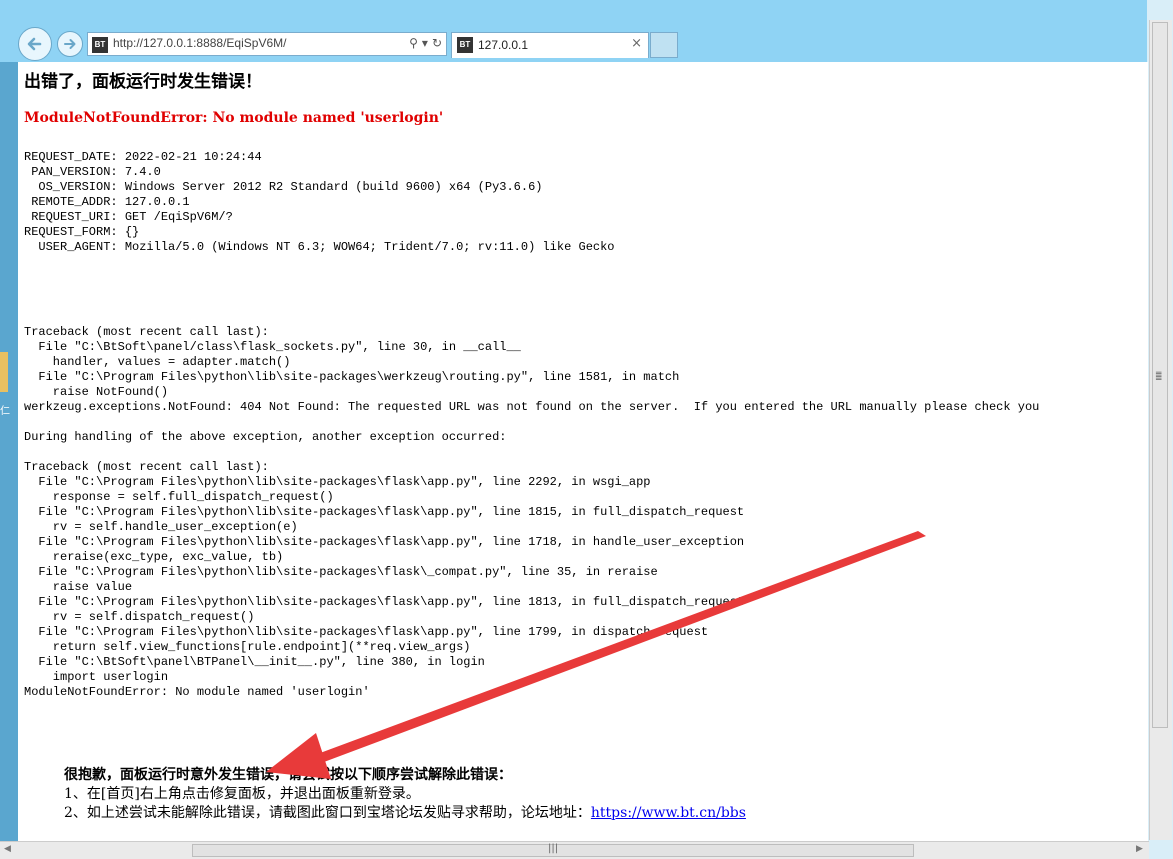  I want to click on forward-button, so click(70, 44).